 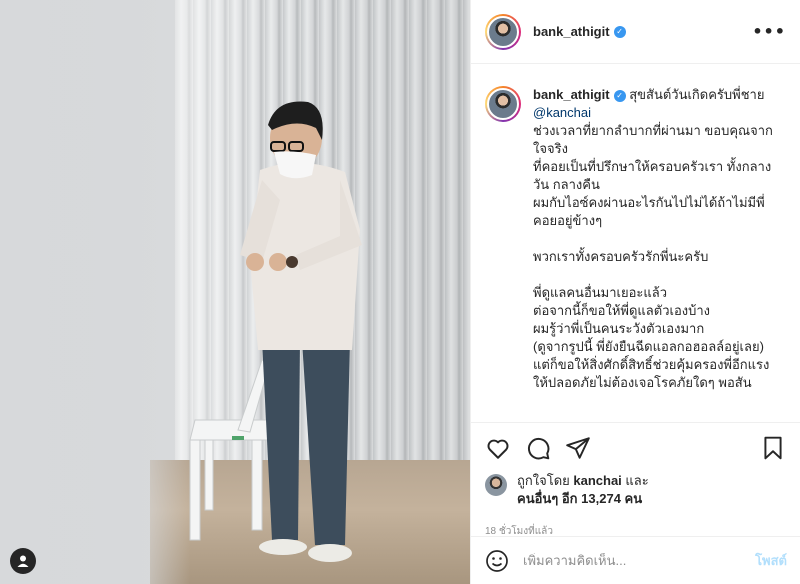 What do you see at coordinates (503, 31) in the screenshot?
I see `avatar` at bounding box center [503, 31].